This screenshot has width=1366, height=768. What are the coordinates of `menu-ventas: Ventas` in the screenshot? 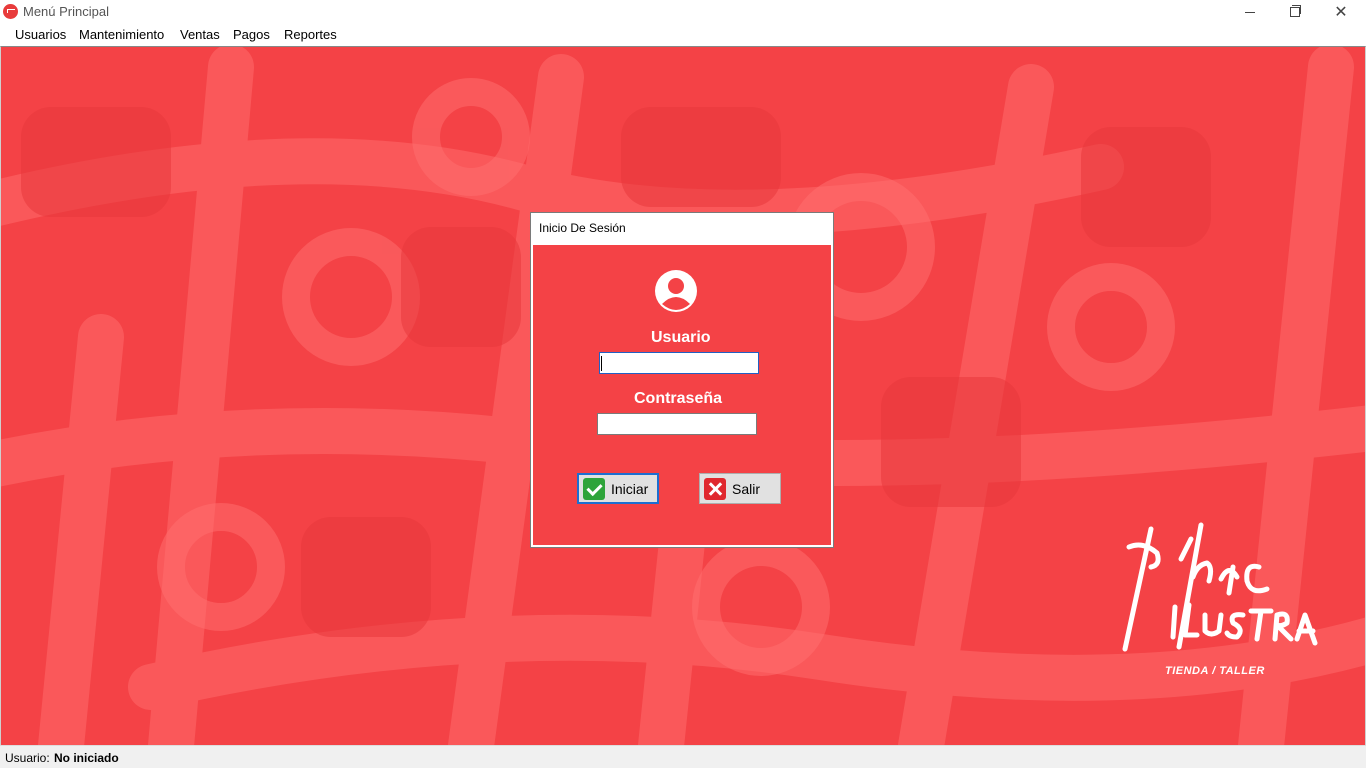 It's located at (200, 34).